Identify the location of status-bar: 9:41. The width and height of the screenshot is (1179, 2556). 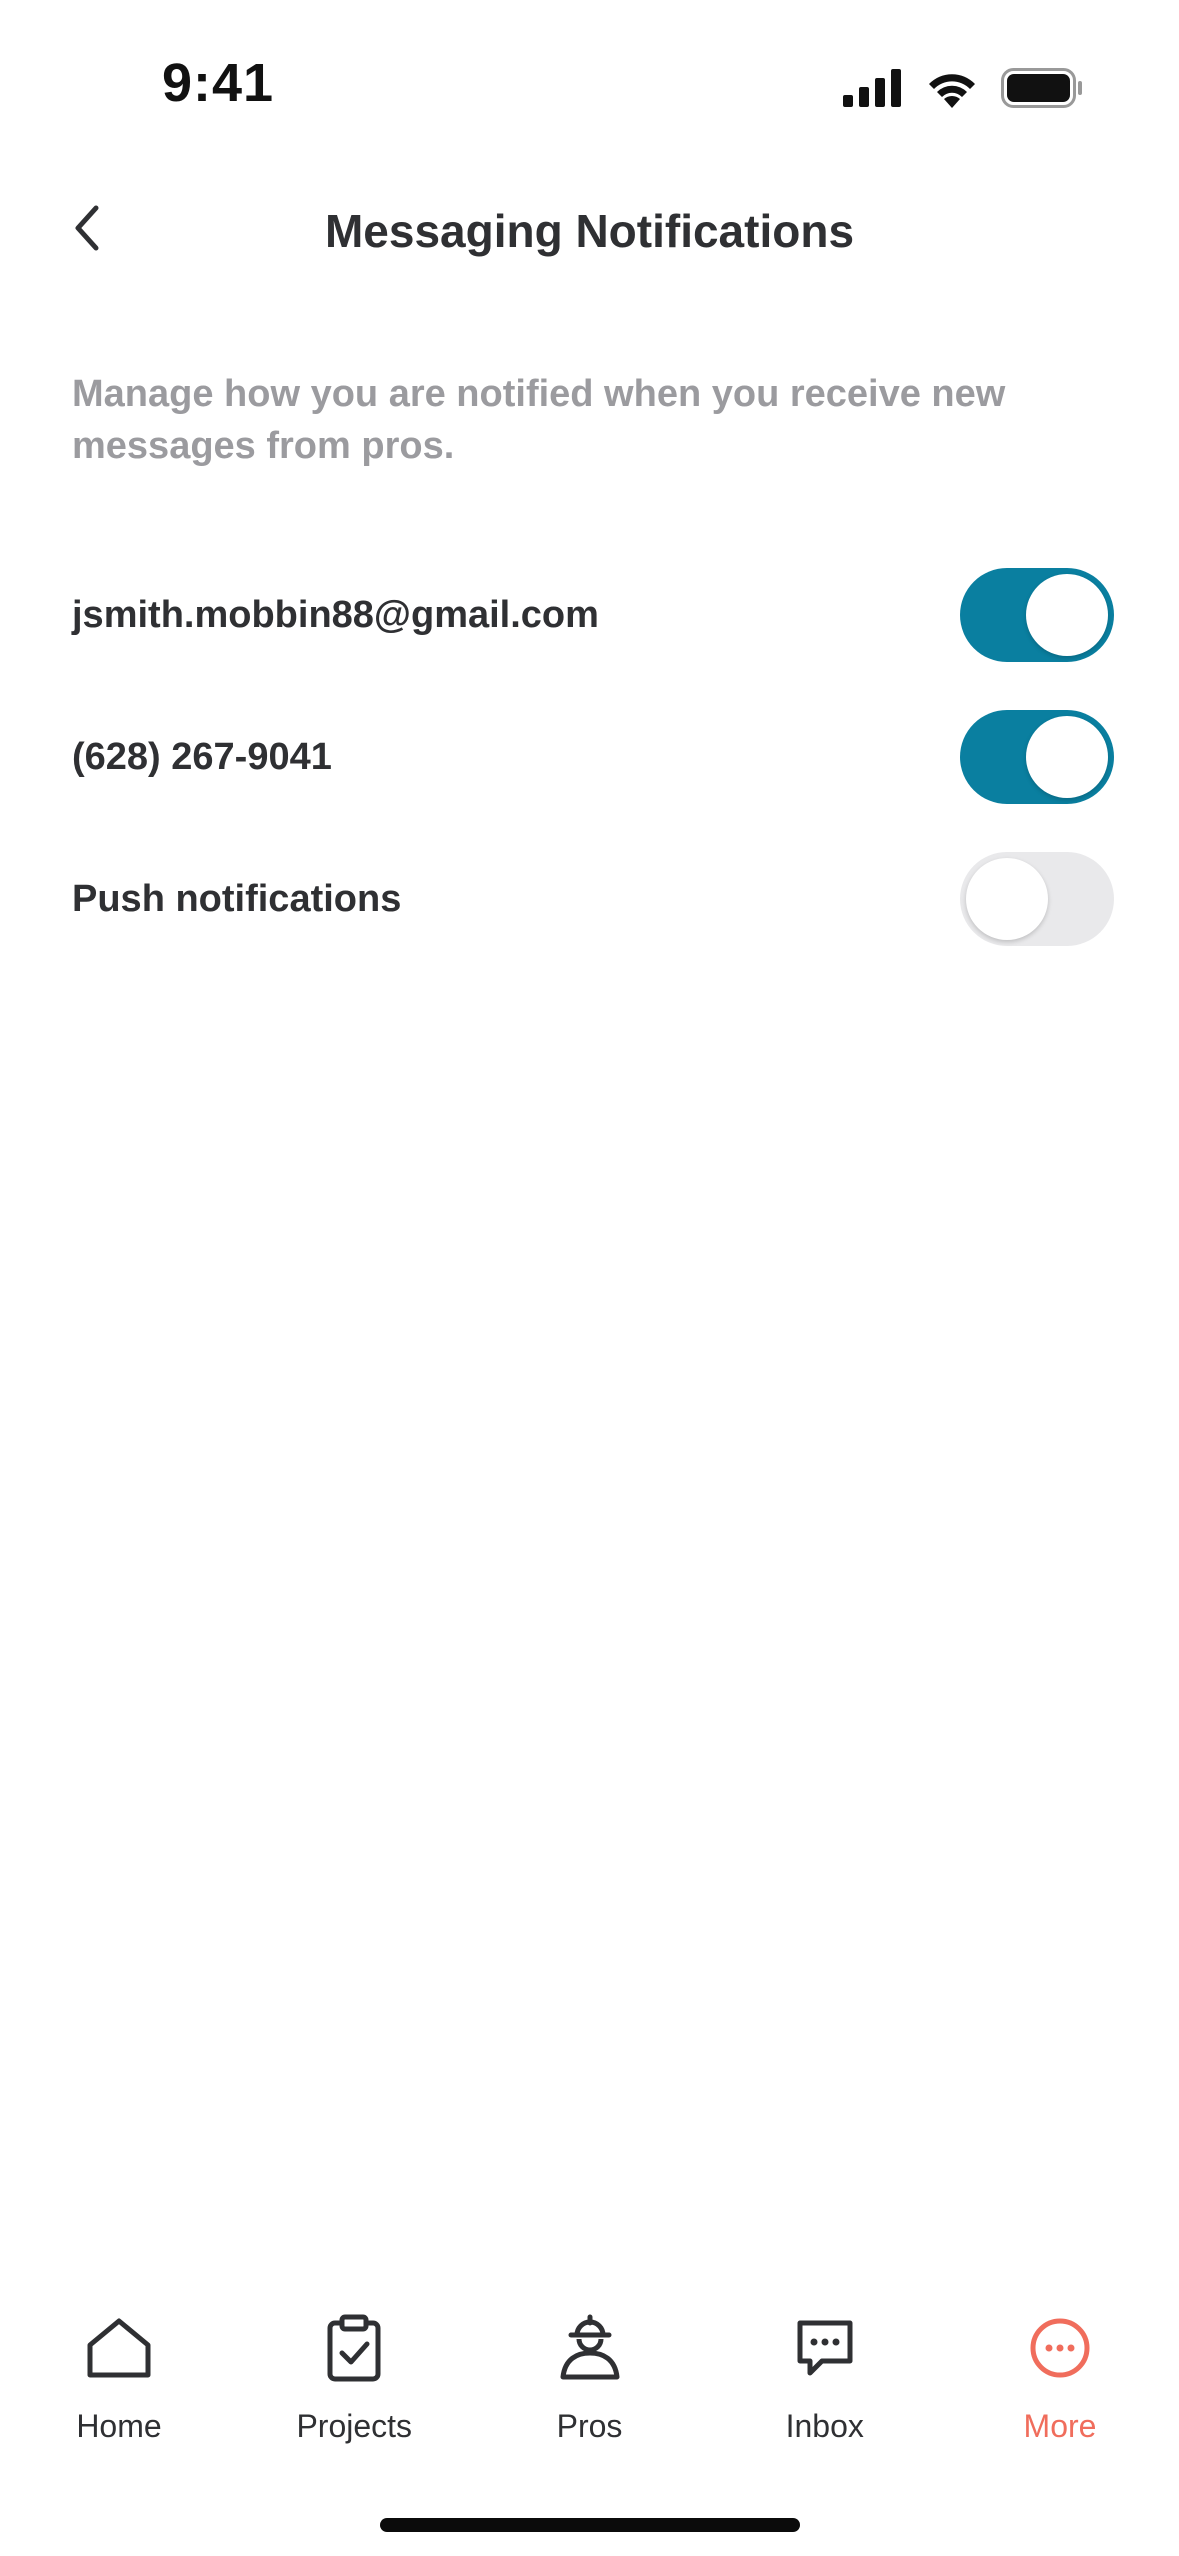
(589, 75).